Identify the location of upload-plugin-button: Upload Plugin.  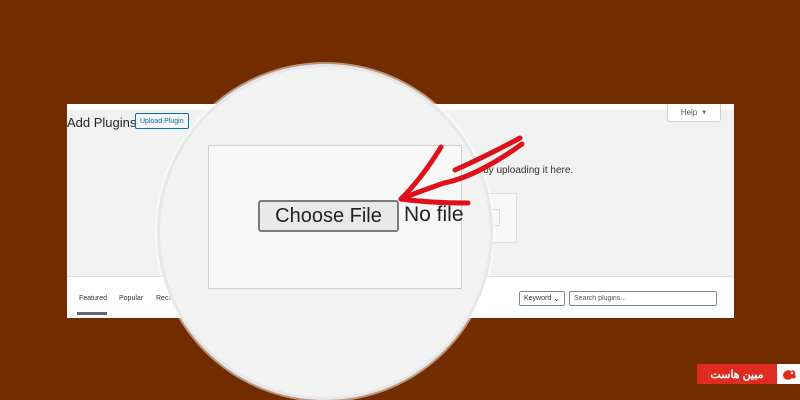
(162, 121).